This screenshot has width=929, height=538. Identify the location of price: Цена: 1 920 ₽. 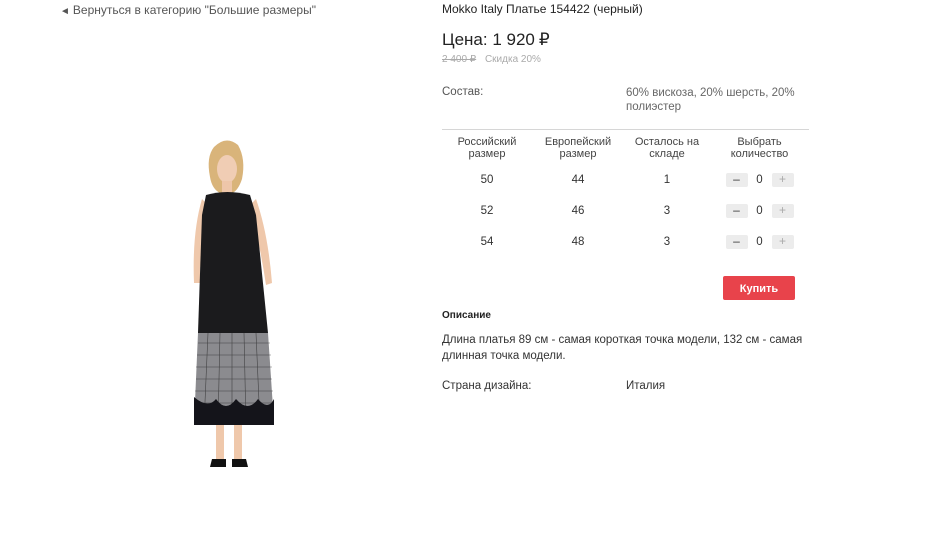
(496, 40).